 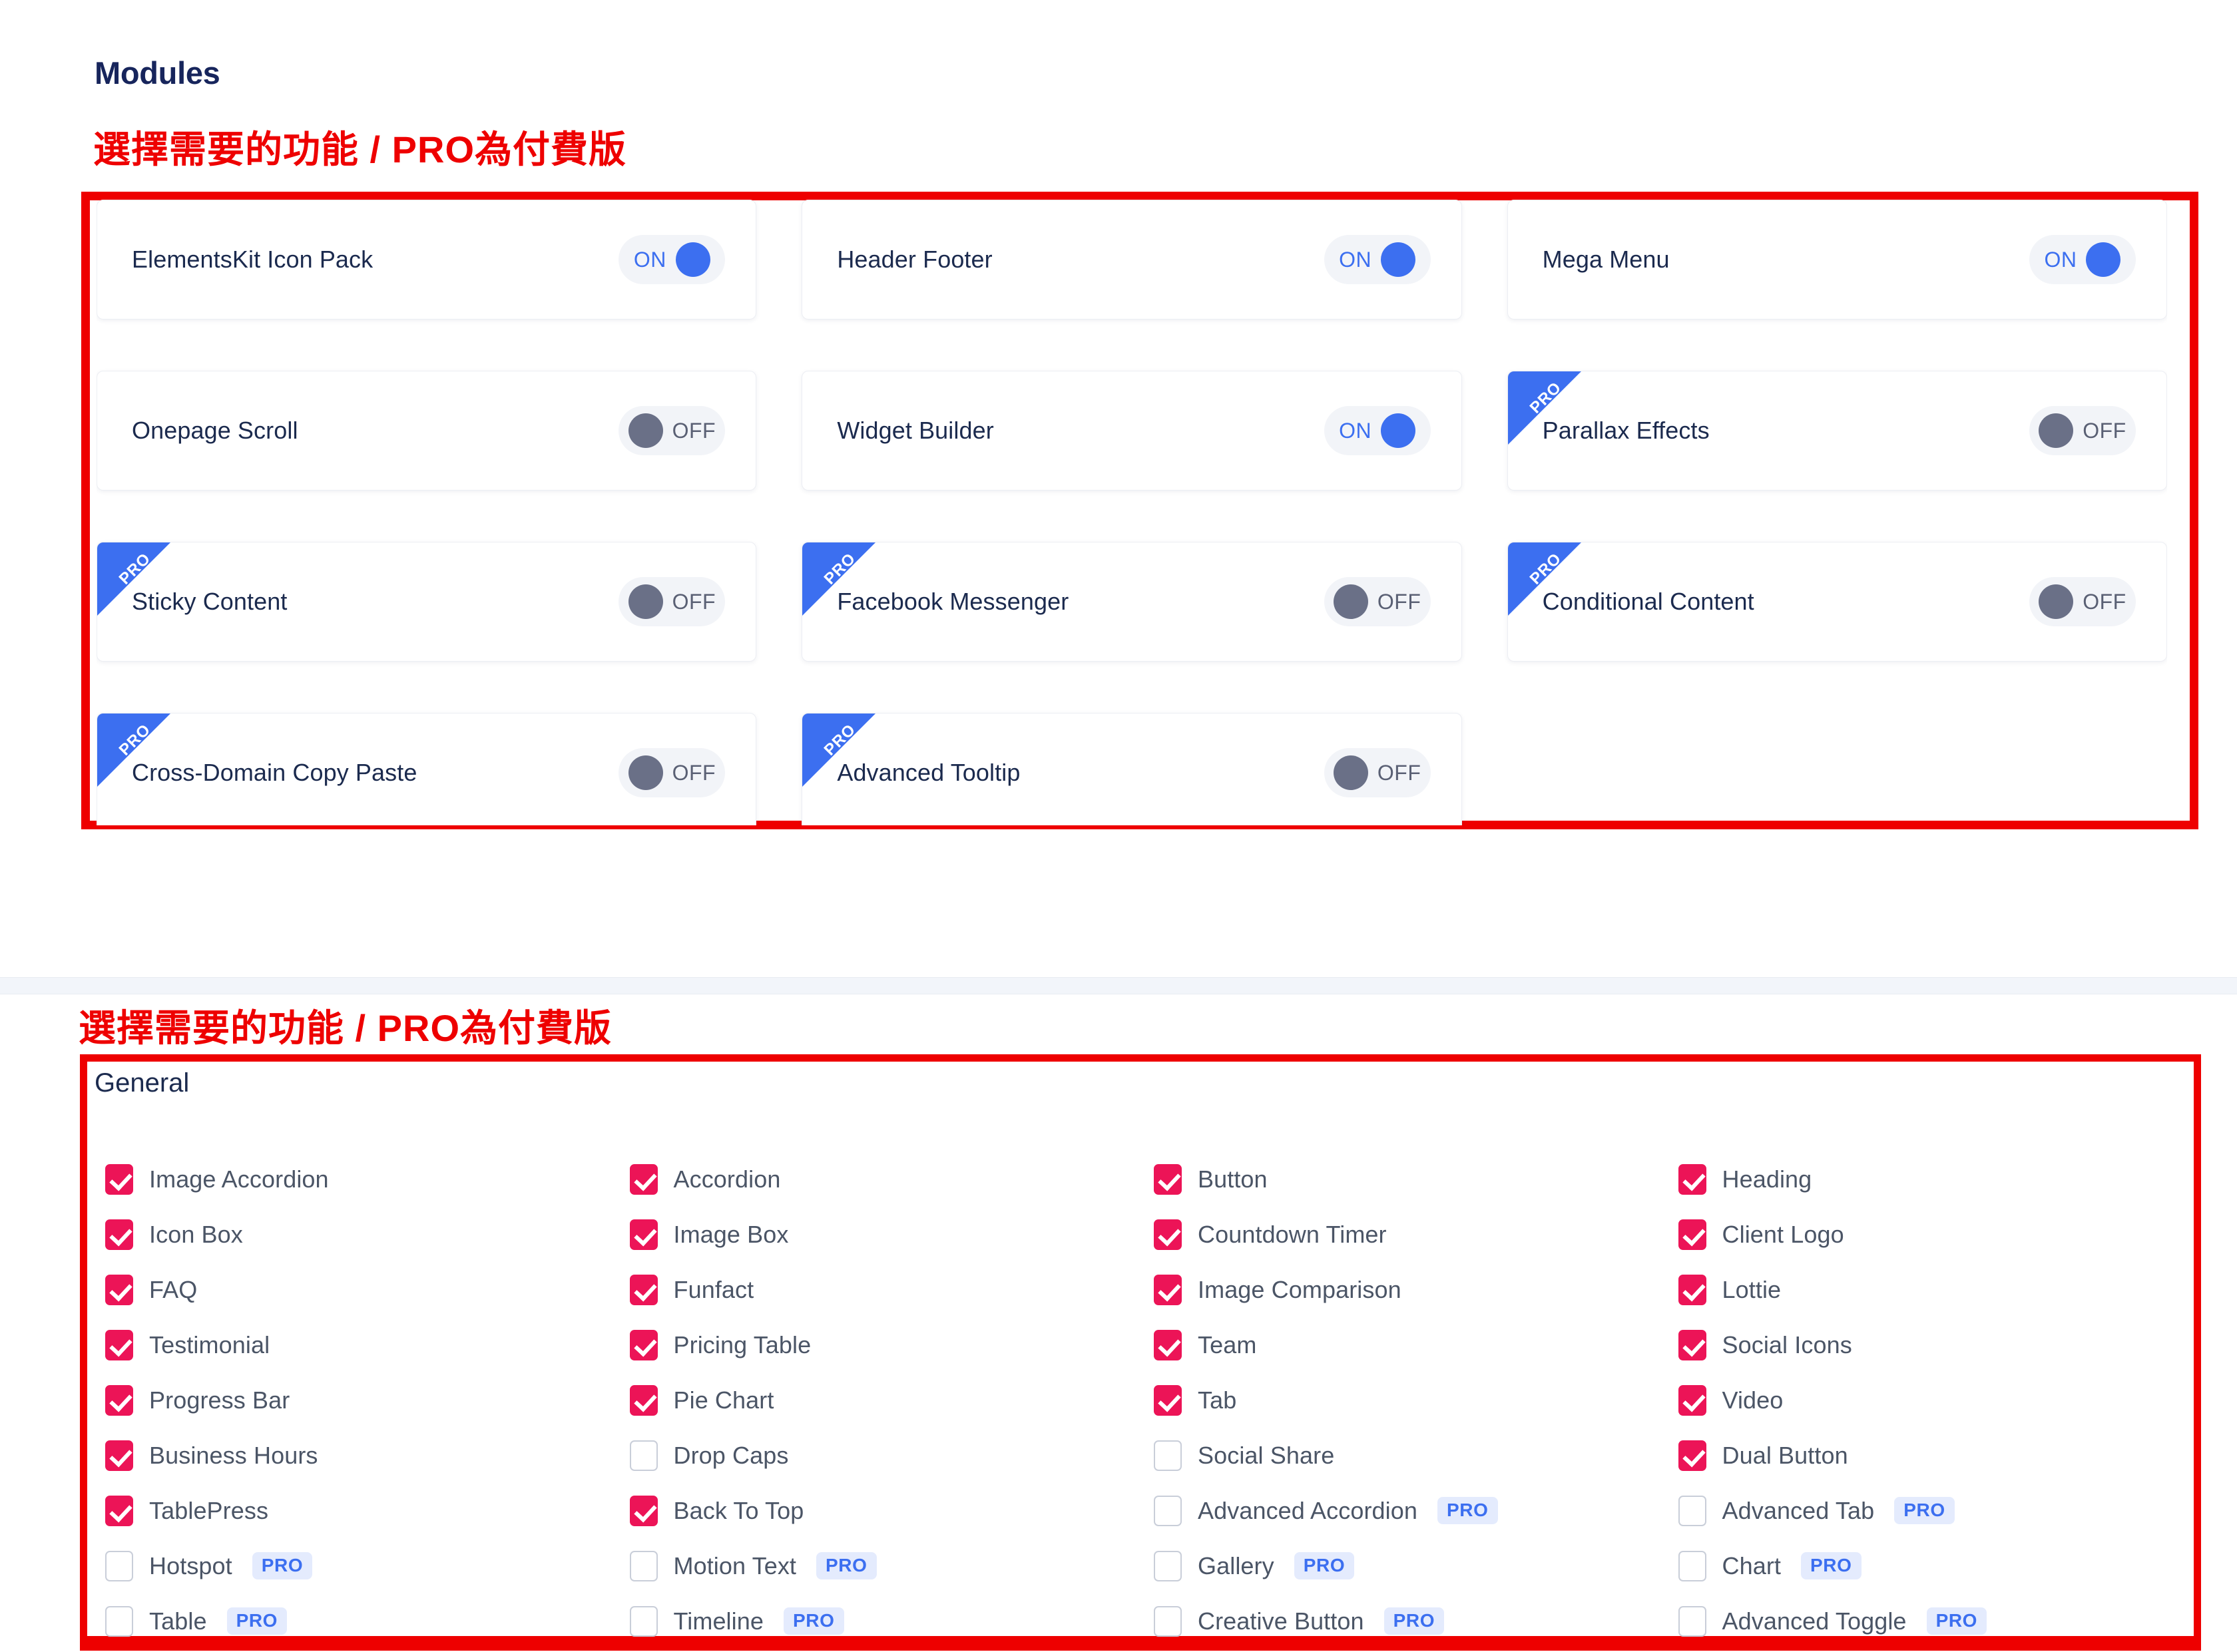 I want to click on module-card: ElementsKit Icon Pack ON, so click(x=427, y=259).